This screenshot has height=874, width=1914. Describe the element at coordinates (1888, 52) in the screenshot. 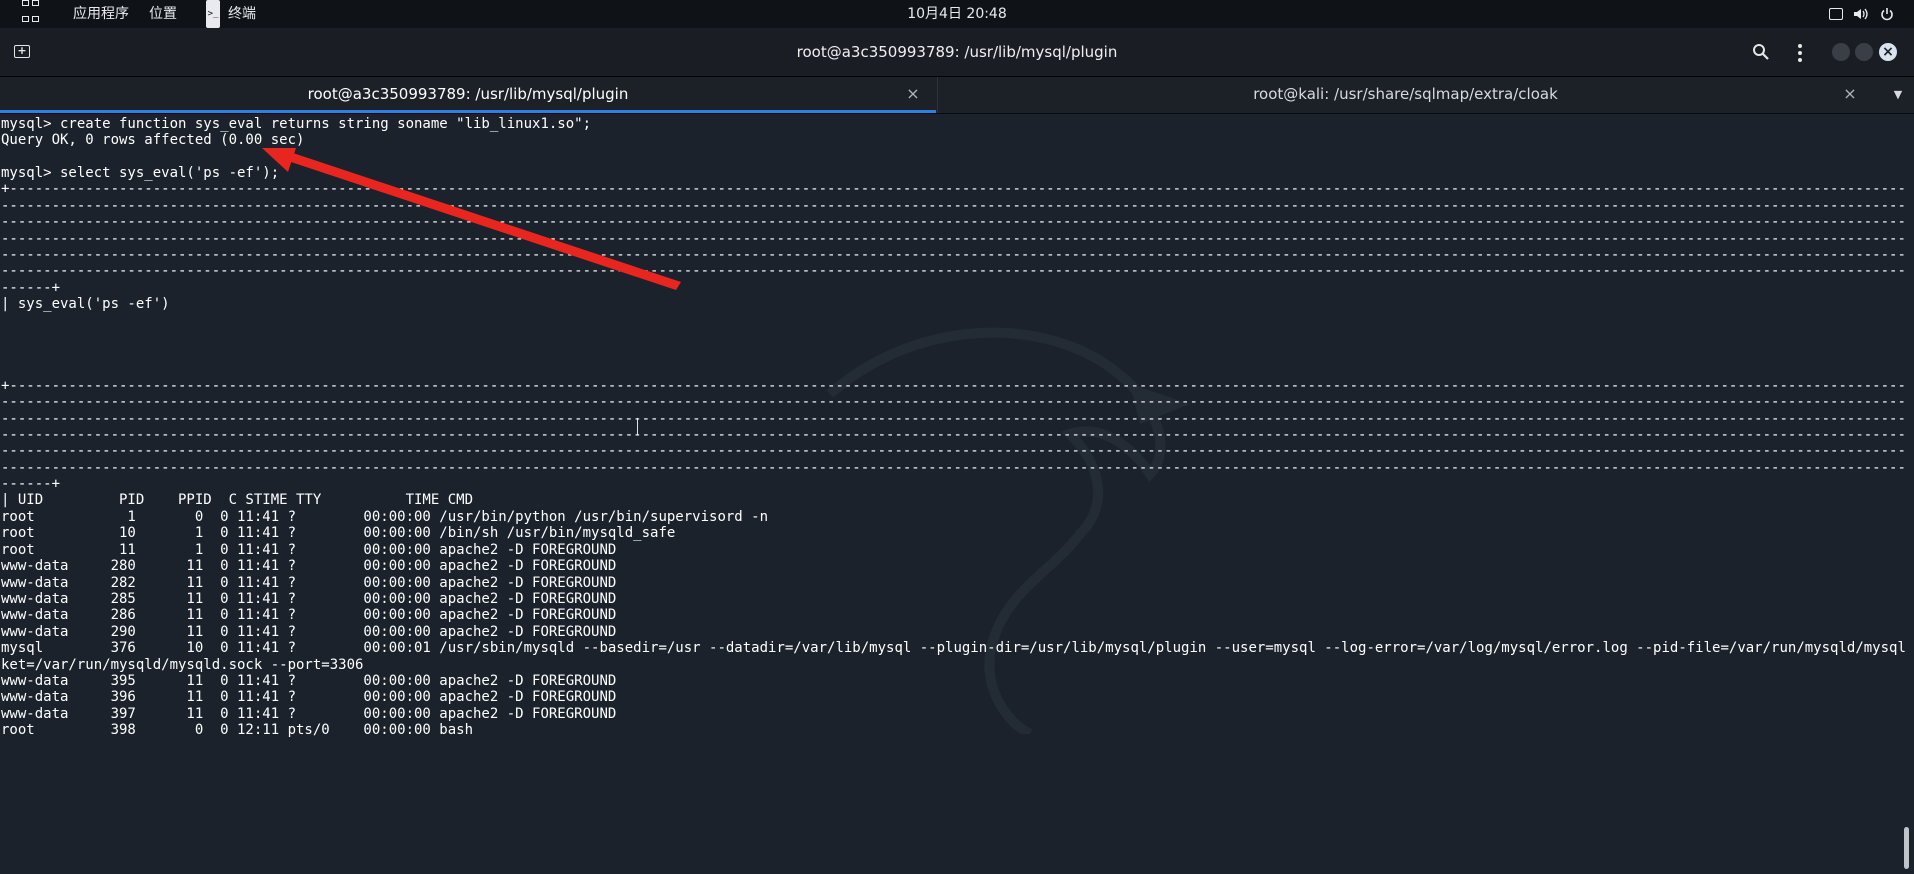

I see `close-icon: ×` at that location.